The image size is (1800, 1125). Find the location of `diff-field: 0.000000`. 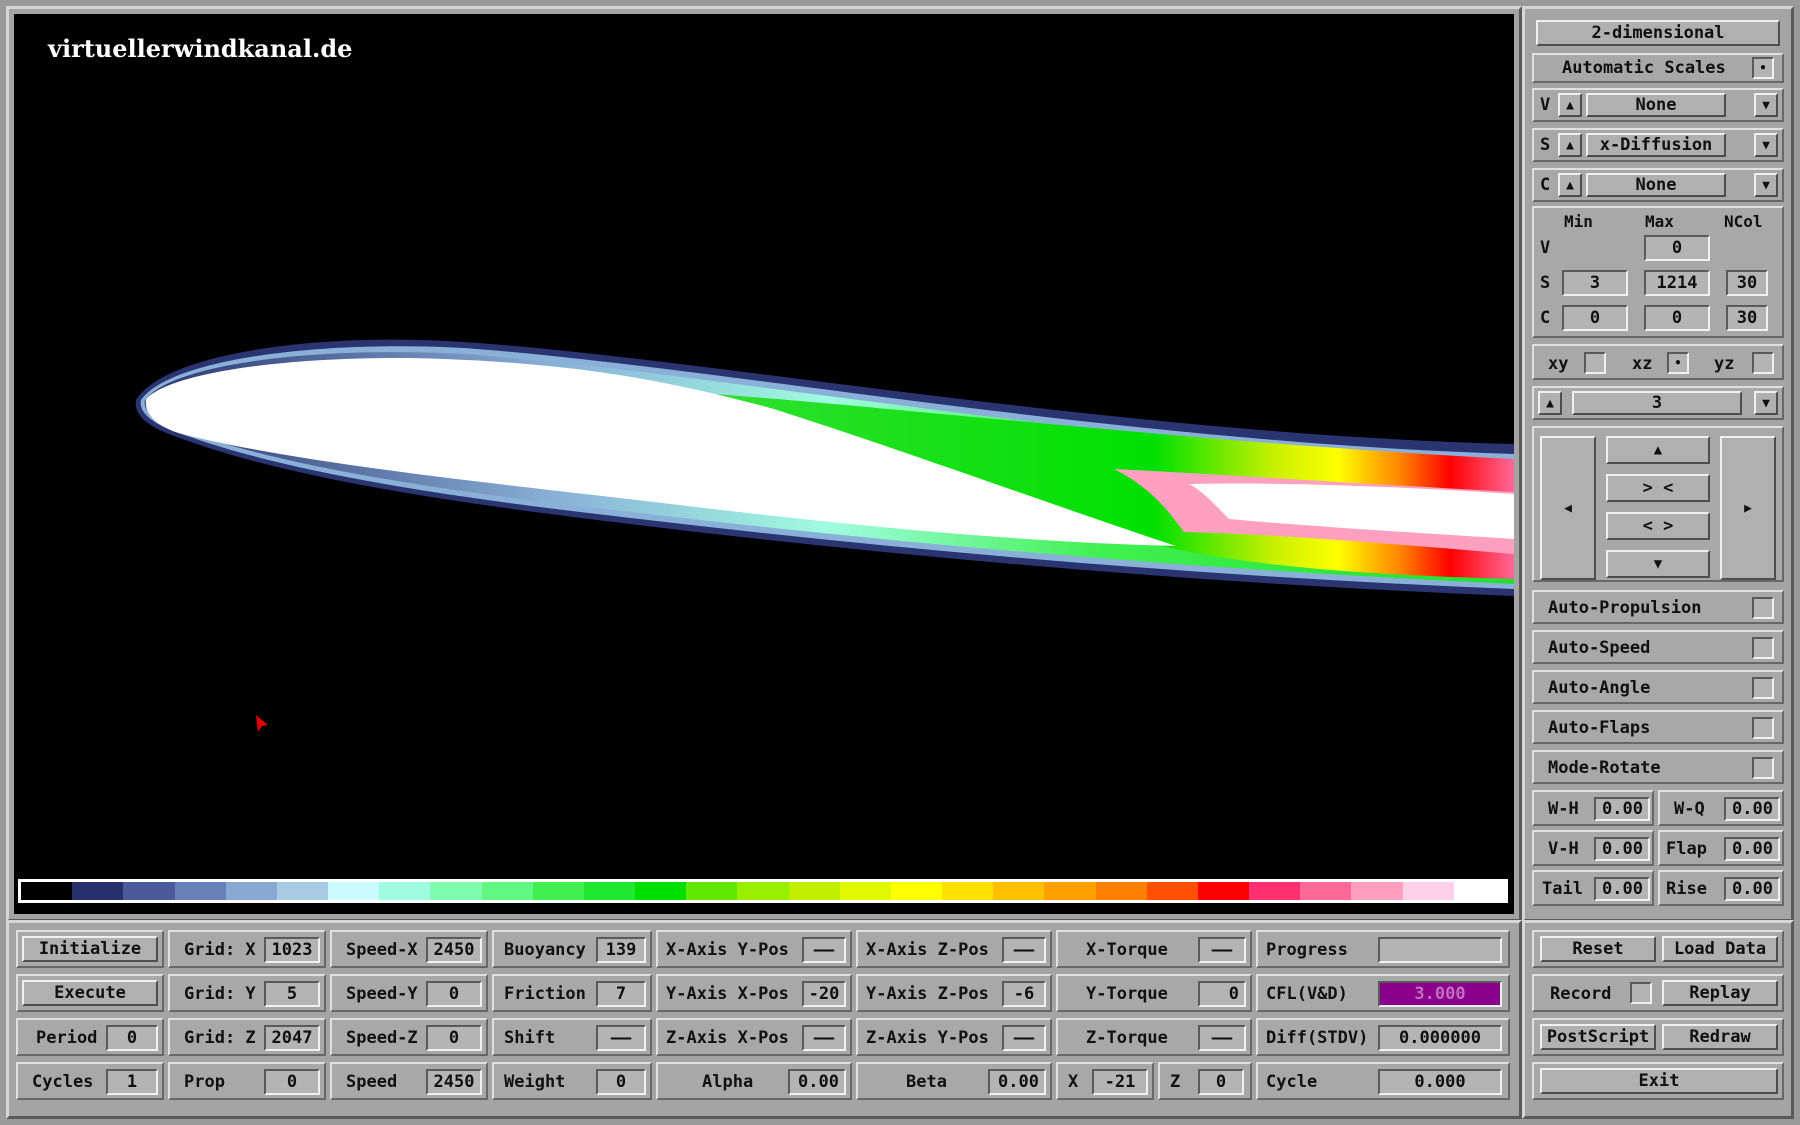

diff-field: 0.000000 is located at coordinates (1440, 1038).